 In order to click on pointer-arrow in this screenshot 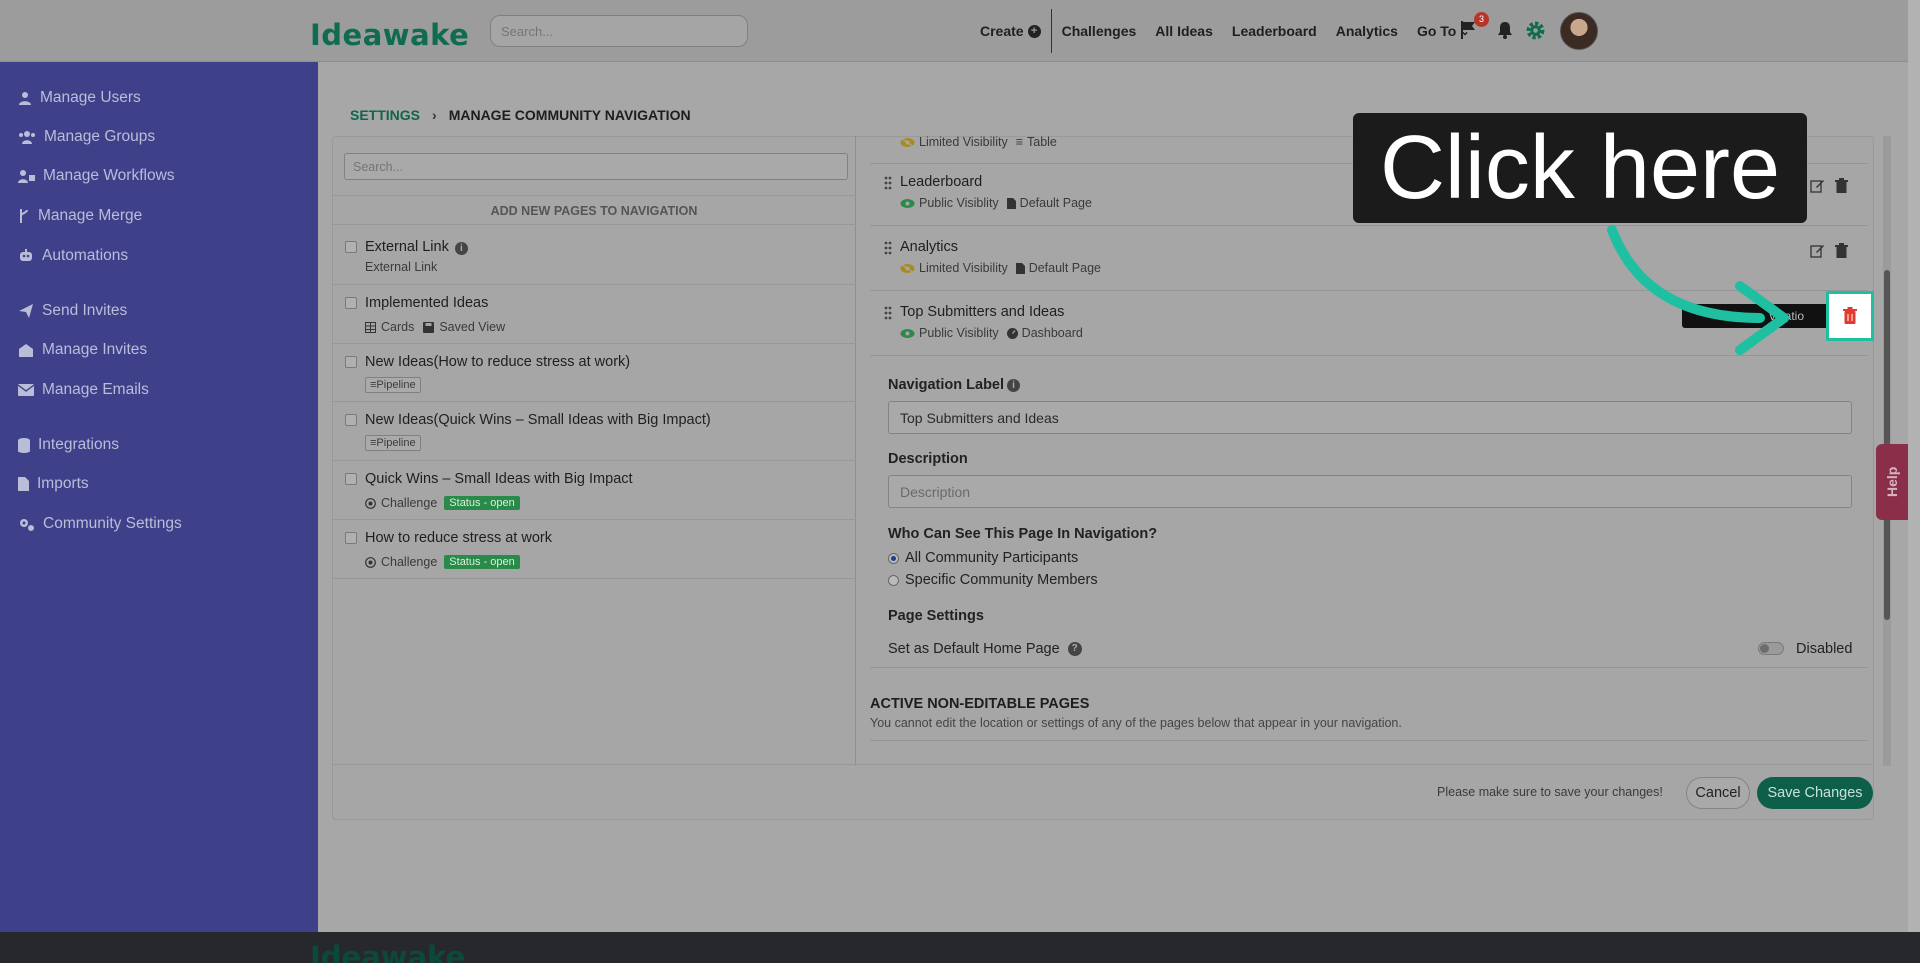, I will do `click(1698, 290)`.